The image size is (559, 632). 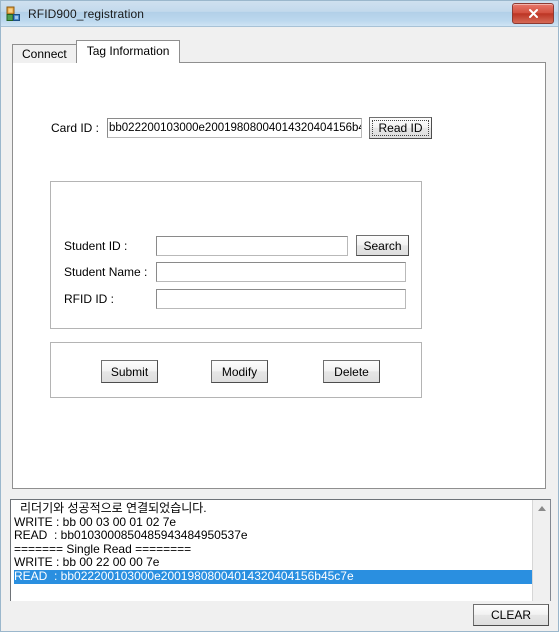 What do you see at coordinates (89, 299) in the screenshot?
I see `rfid-id-label: RFID ID :` at bounding box center [89, 299].